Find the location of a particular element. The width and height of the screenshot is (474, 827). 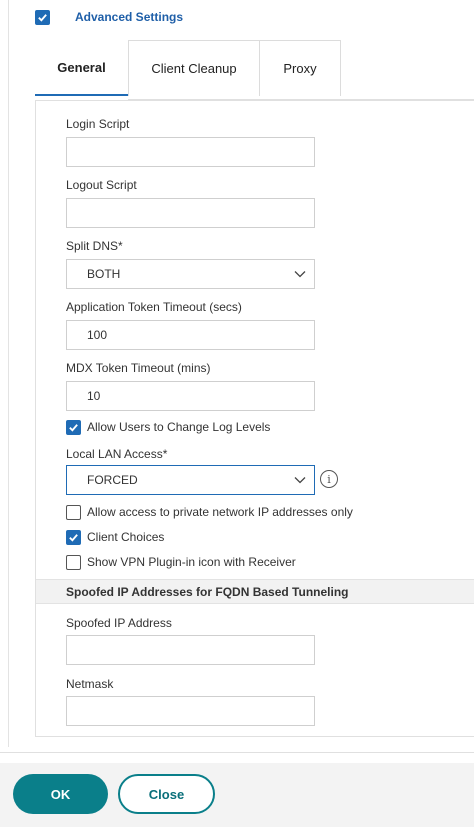

allow-change-log-levels-checkbox is located at coordinates (73, 427).